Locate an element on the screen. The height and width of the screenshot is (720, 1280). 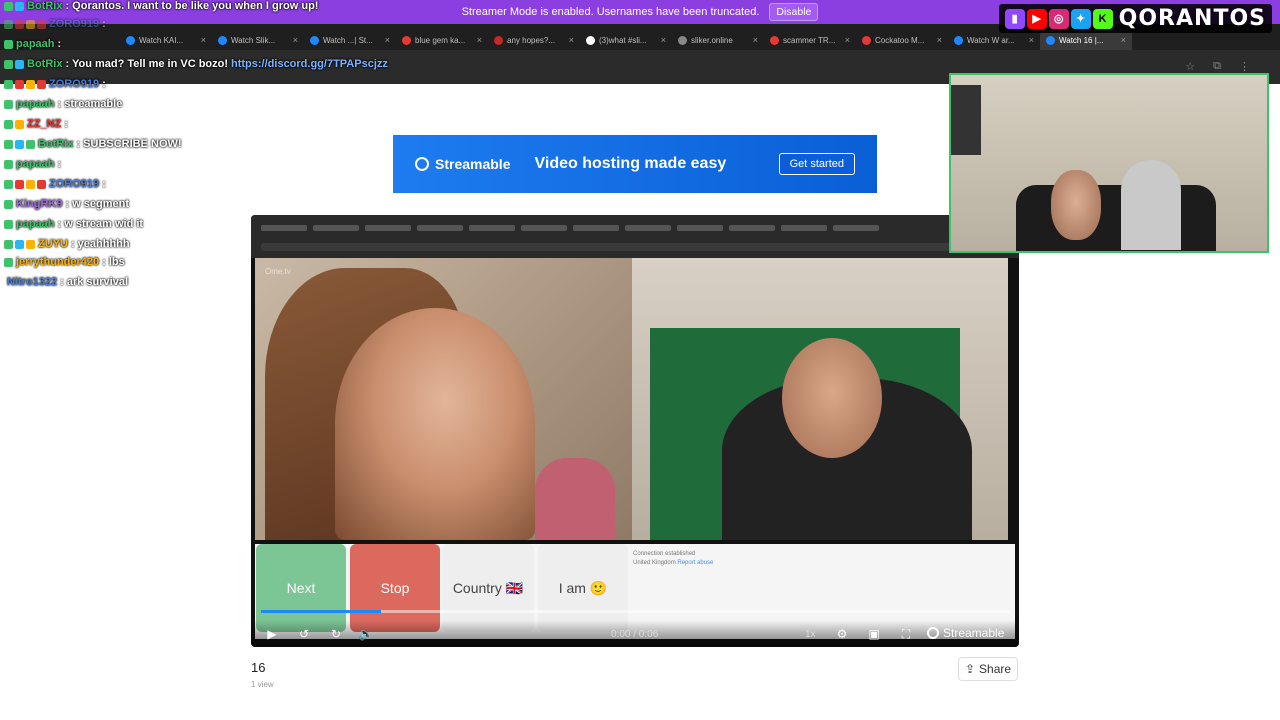
settings-icon: ⚙ is located at coordinates (842, 634).